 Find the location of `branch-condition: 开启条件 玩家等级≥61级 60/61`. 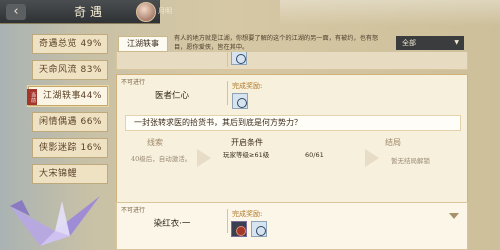

branch-condition: 开启条件 玩家等级≥61级 60/61 is located at coordinates (292, 162).